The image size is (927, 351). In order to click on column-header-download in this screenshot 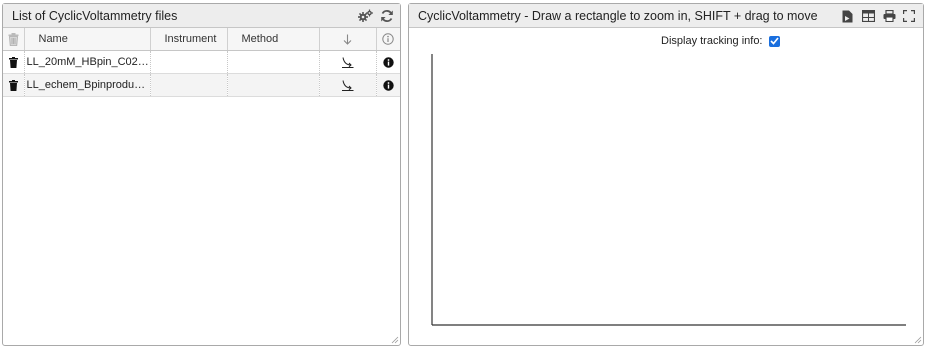, I will do `click(348, 39)`.